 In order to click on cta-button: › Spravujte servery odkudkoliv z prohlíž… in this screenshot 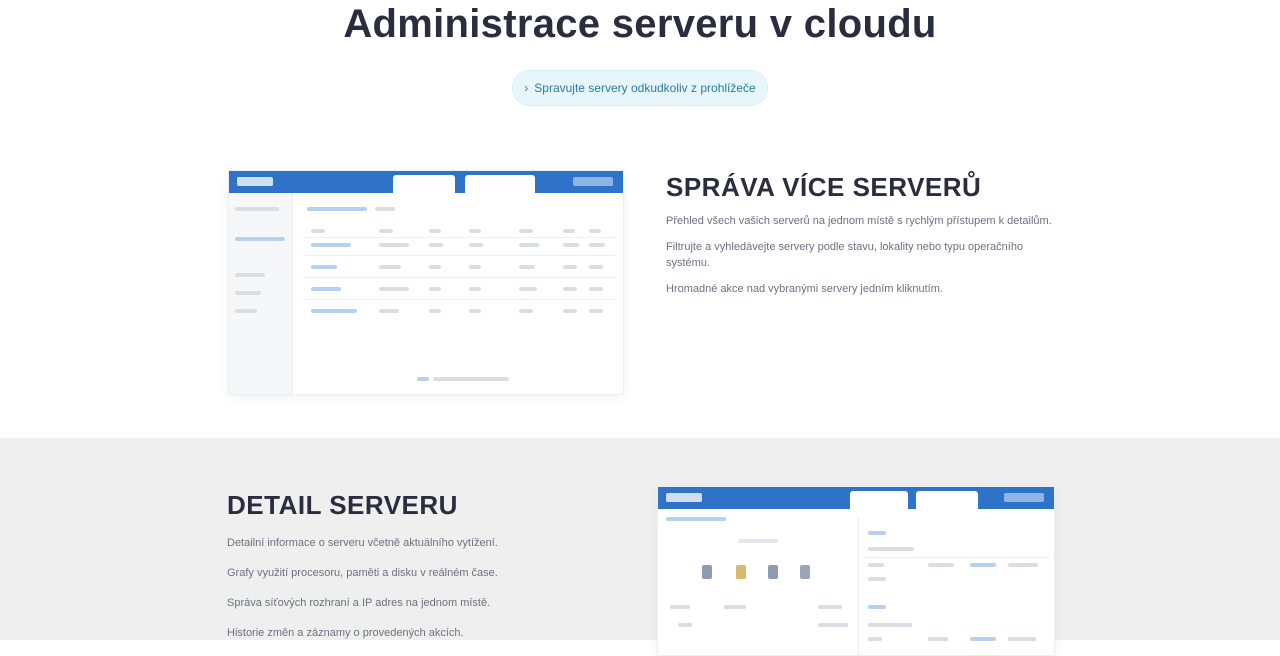, I will do `click(640, 88)`.